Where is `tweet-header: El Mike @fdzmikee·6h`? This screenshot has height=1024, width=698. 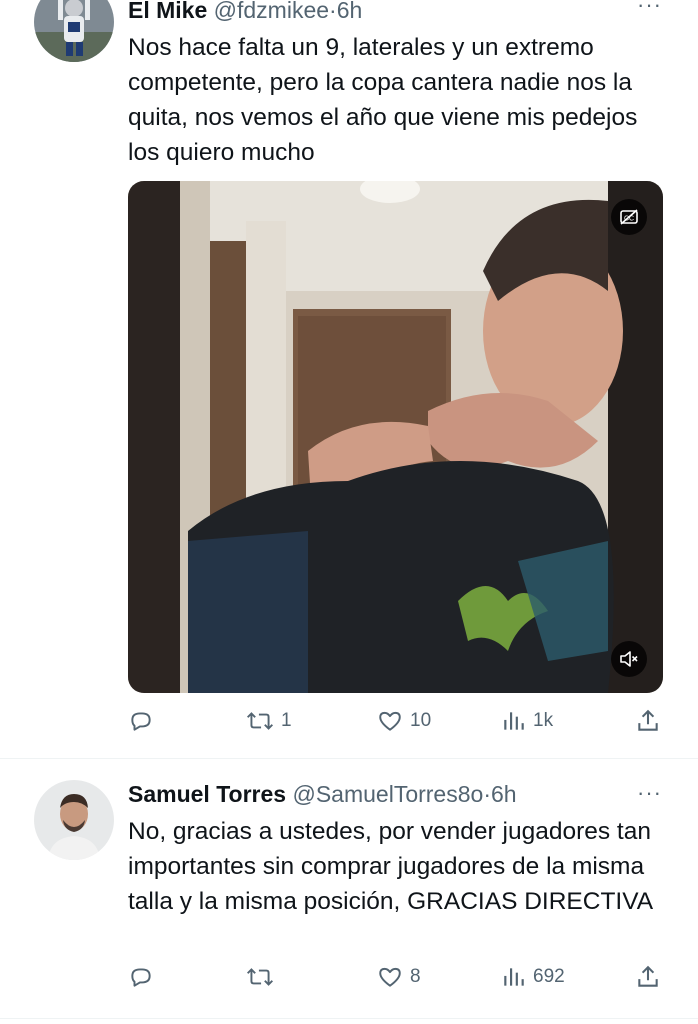
tweet-header: El Mike @fdzmikee·6h is located at coordinates (245, 12).